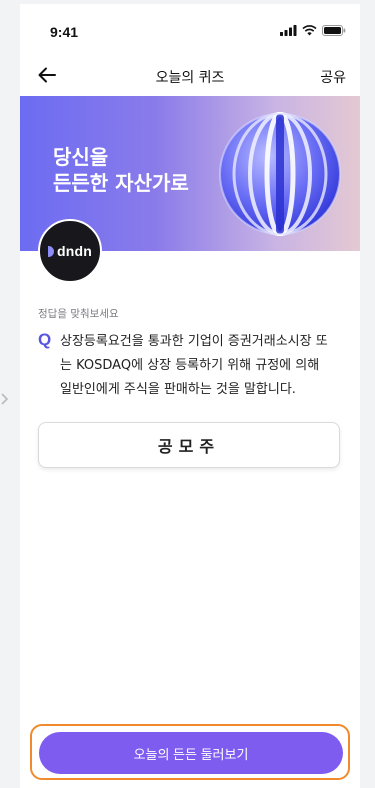  I want to click on page-title: 오늘의 퀴즈, so click(190, 78).